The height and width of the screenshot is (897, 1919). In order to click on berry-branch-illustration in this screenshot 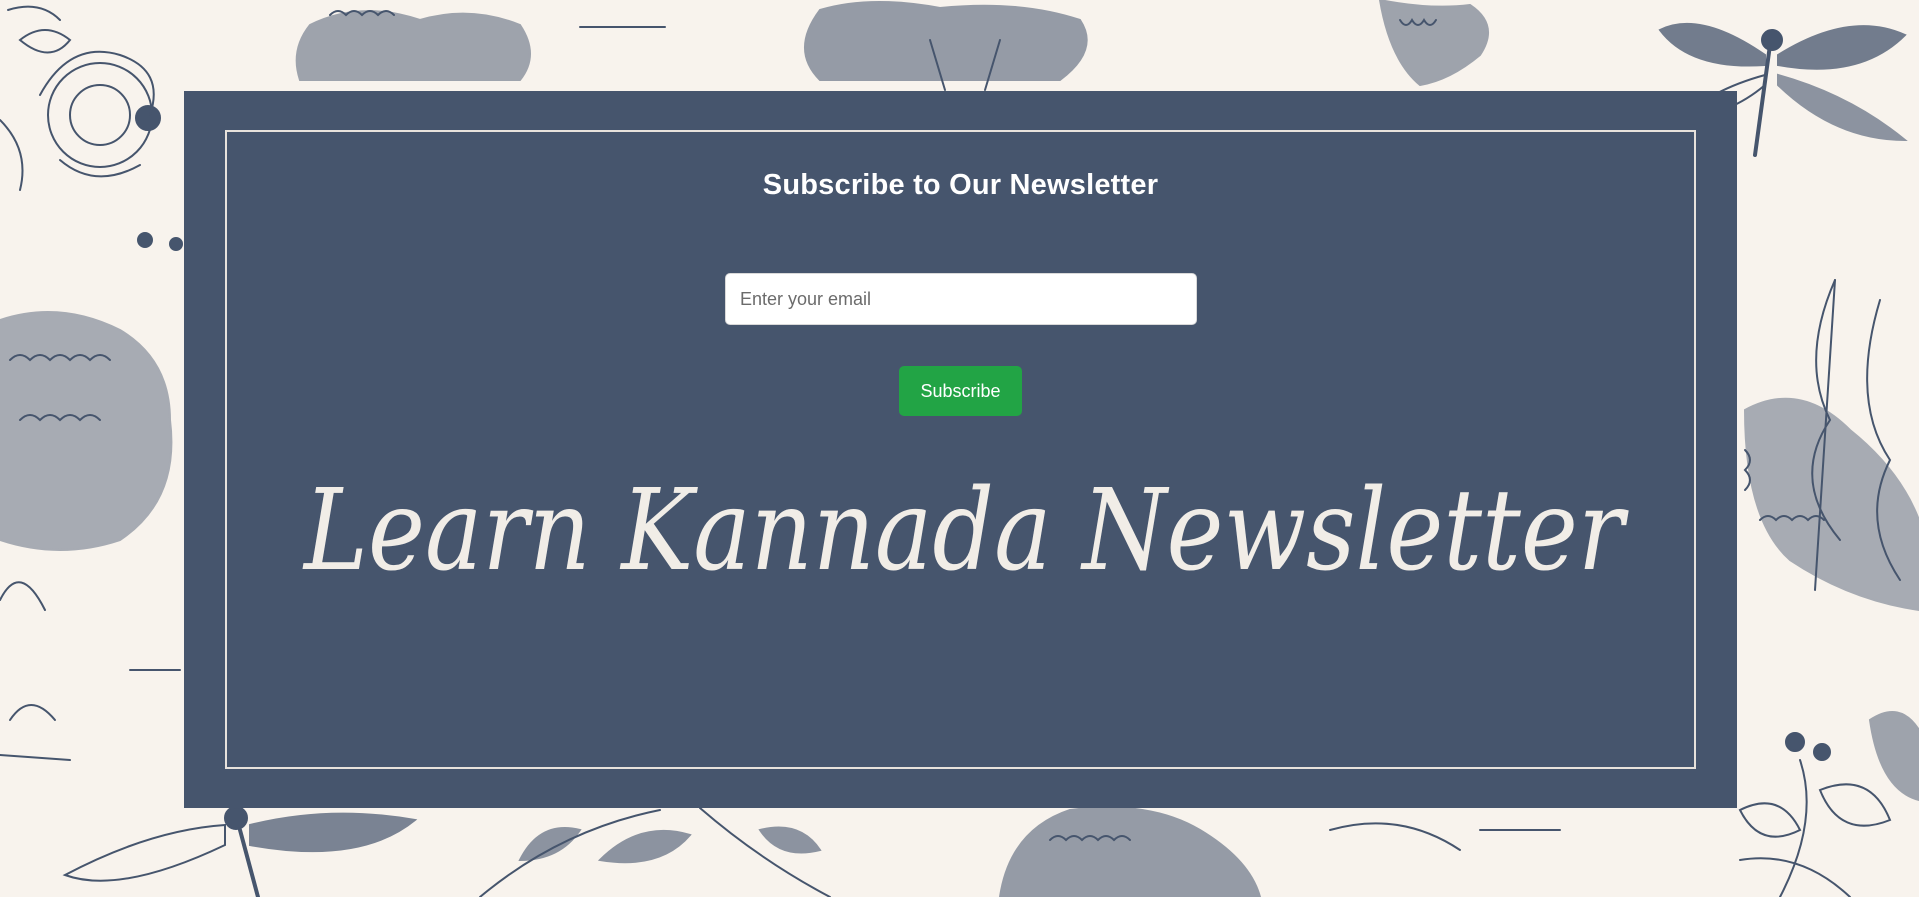, I will do `click(1828, 804)`.